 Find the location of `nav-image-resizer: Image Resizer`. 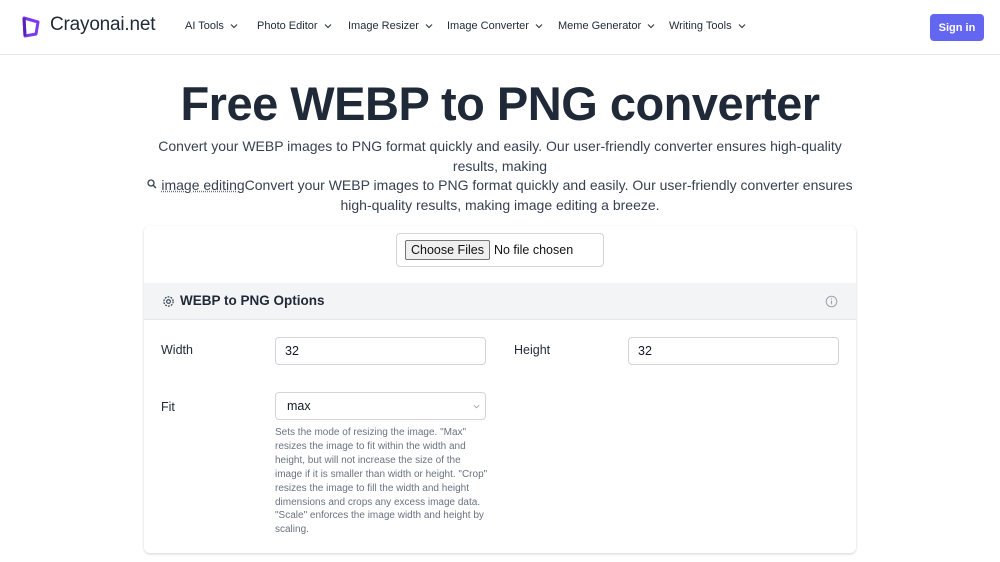

nav-image-resizer: Image Resizer is located at coordinates (390, 26).